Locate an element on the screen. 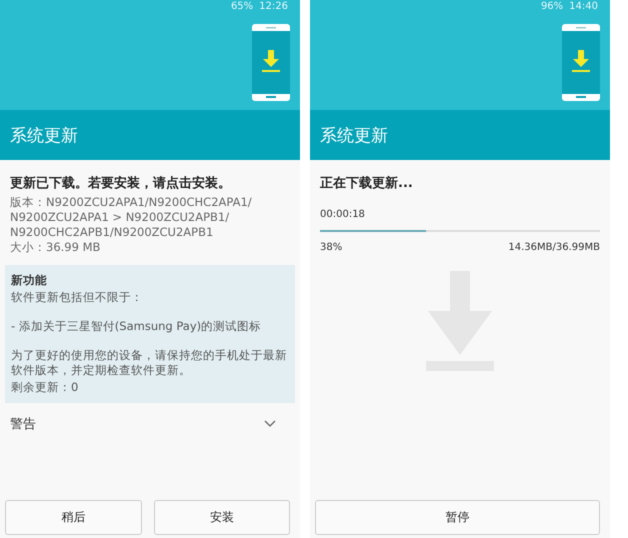 This screenshot has height=538, width=628. notes-text: 剩余更新：0 is located at coordinates (45, 387).